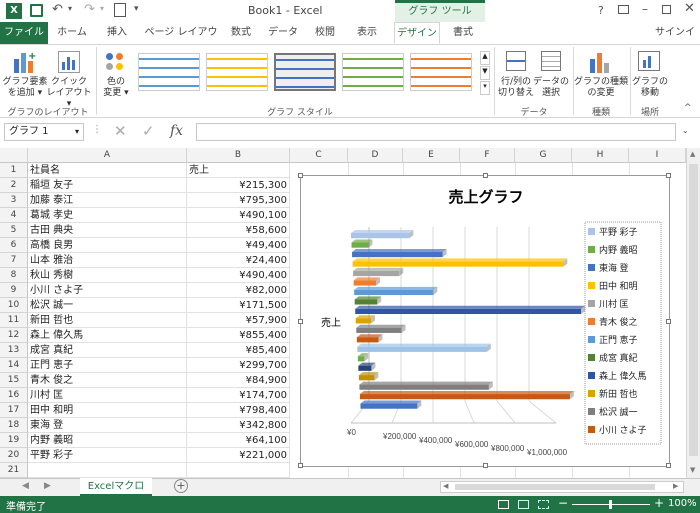 The height and width of the screenshot is (513, 700). What do you see at coordinates (611, 504) in the screenshot?
I see `zoom-slider` at bounding box center [611, 504].